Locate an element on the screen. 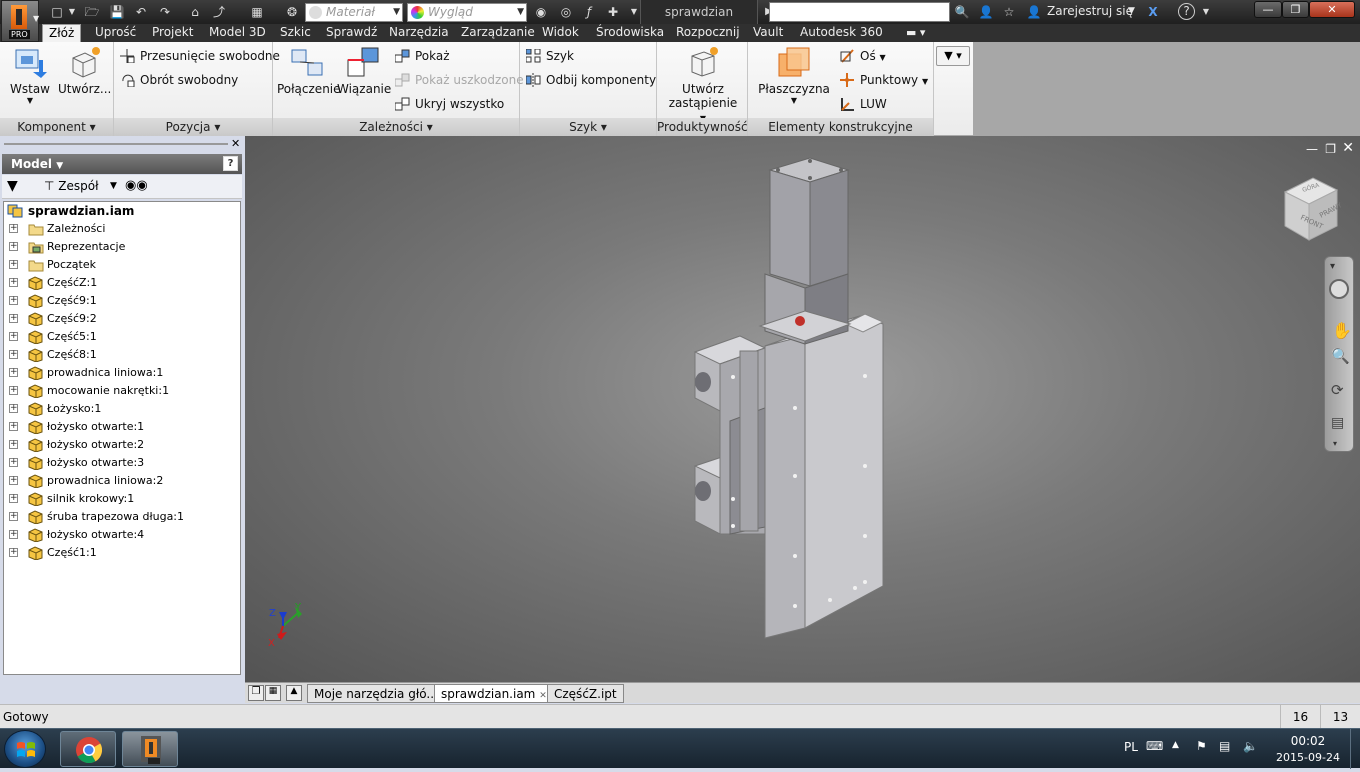 This screenshot has height=772, width=1360. clear-appearance-icon: ◉ is located at coordinates (541, 12).